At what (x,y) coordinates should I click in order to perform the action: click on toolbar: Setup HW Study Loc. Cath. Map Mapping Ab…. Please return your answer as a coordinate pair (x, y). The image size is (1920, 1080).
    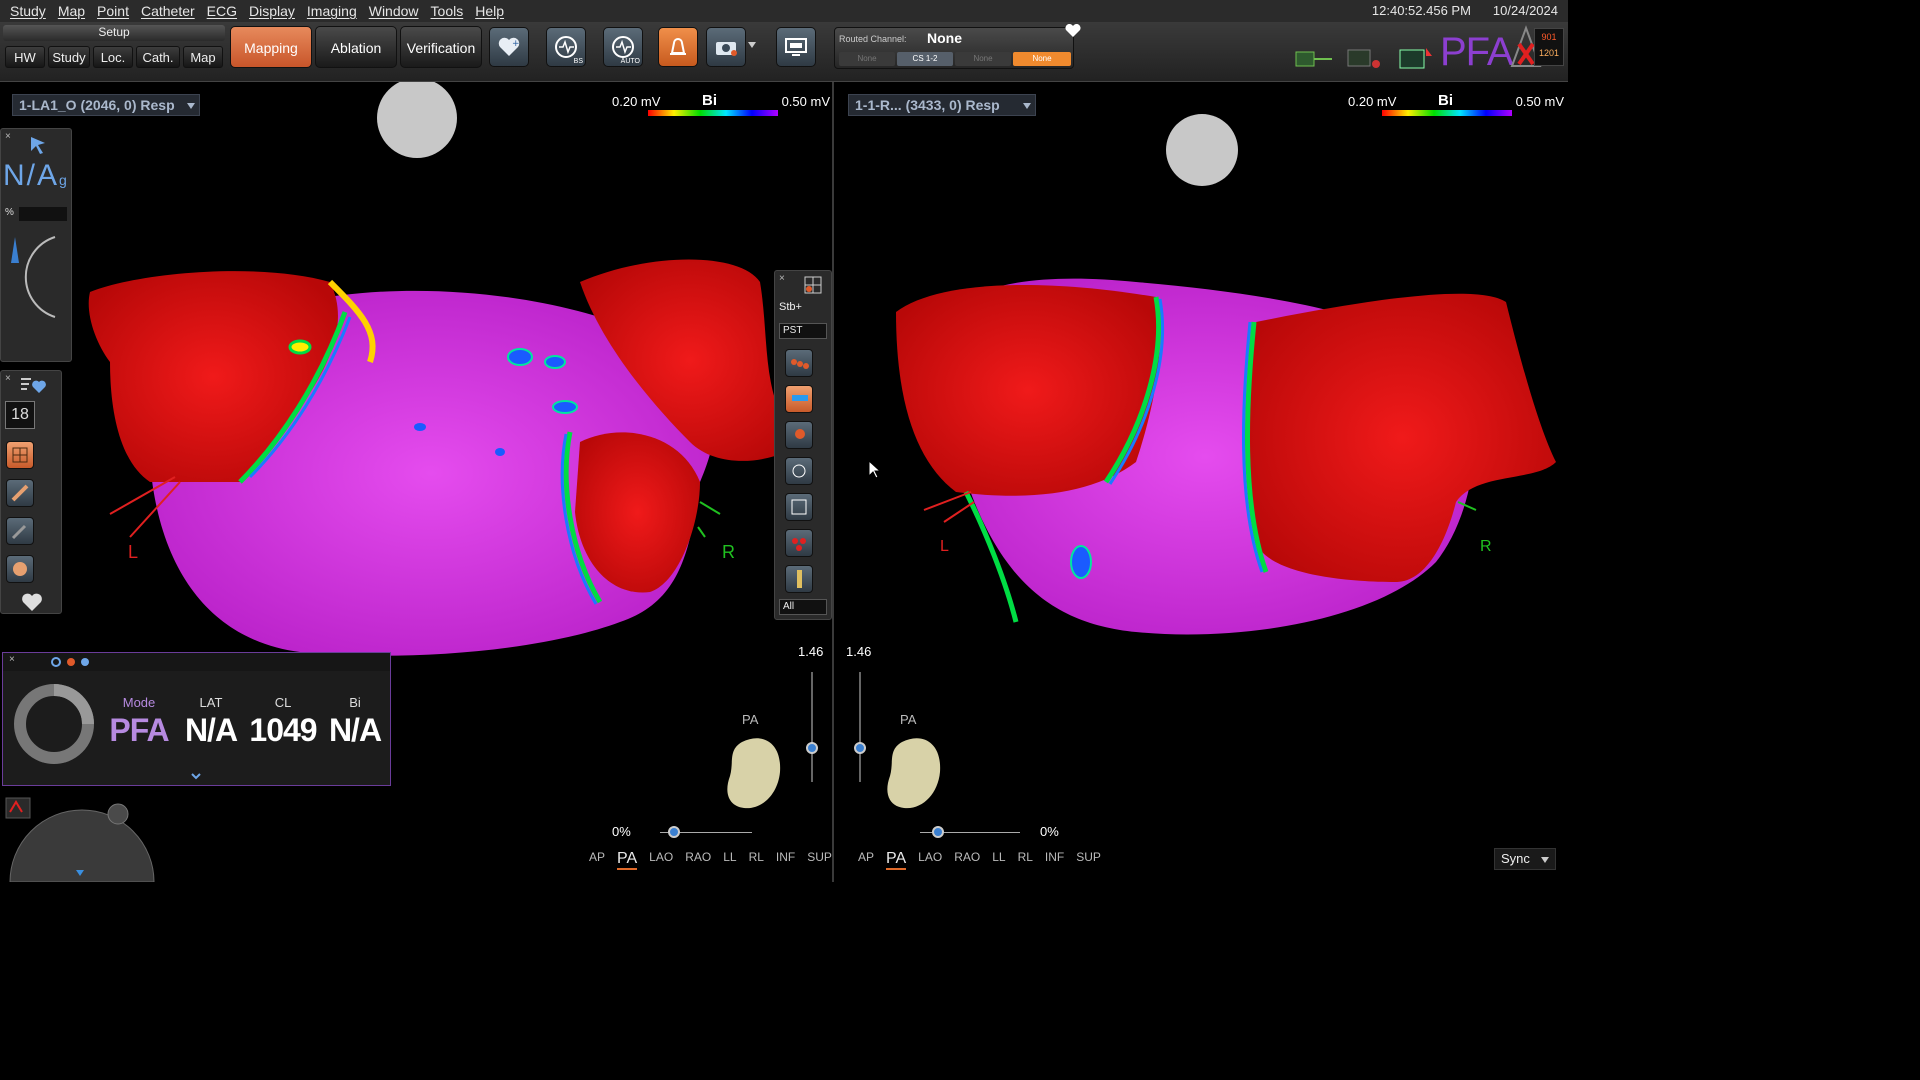
    Looking at the image, I should click on (784, 52).